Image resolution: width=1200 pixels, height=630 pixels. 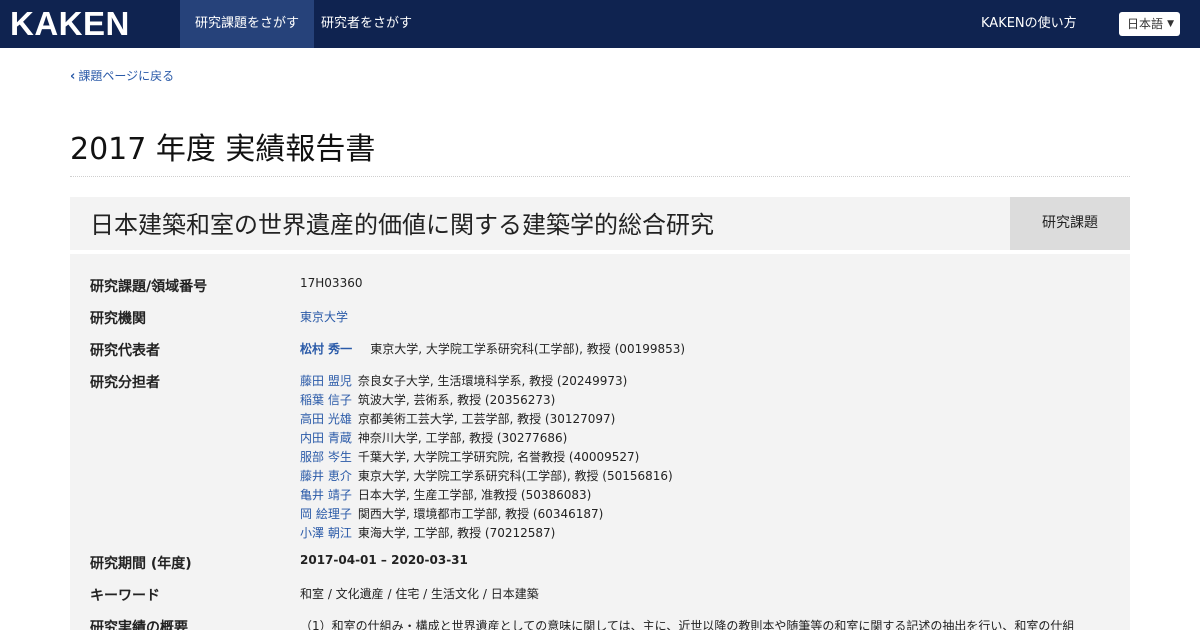 I want to click on top-navbar: KAKEN 研究課題をさがす 研究者をさがす KAKENの使い方 日本語 ▼, so click(x=600, y=24).